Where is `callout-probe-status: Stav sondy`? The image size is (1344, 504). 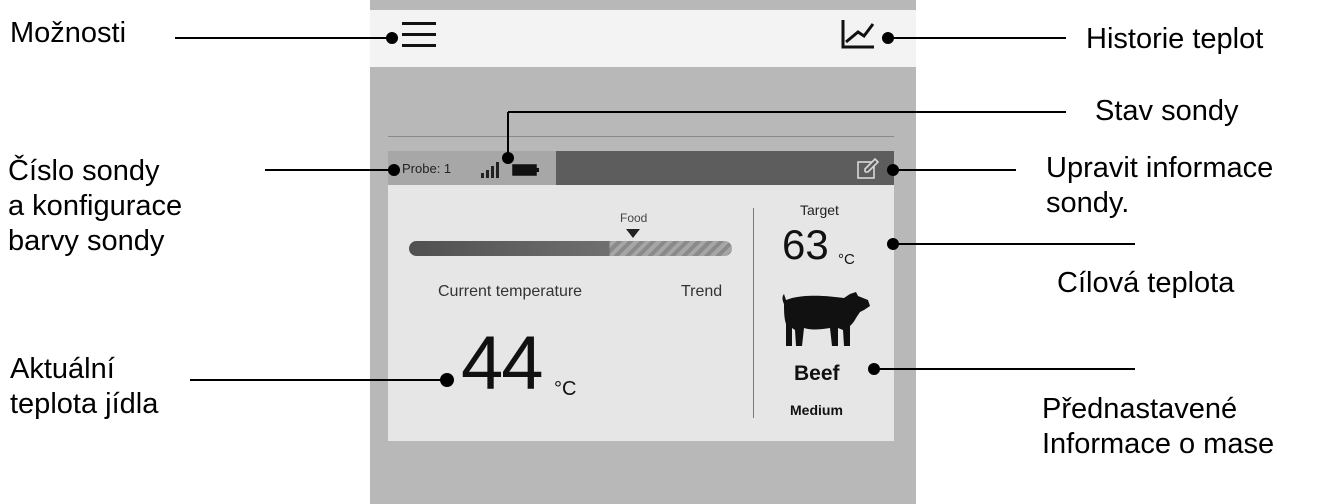
callout-probe-status: Stav sondy is located at coordinates (1167, 111).